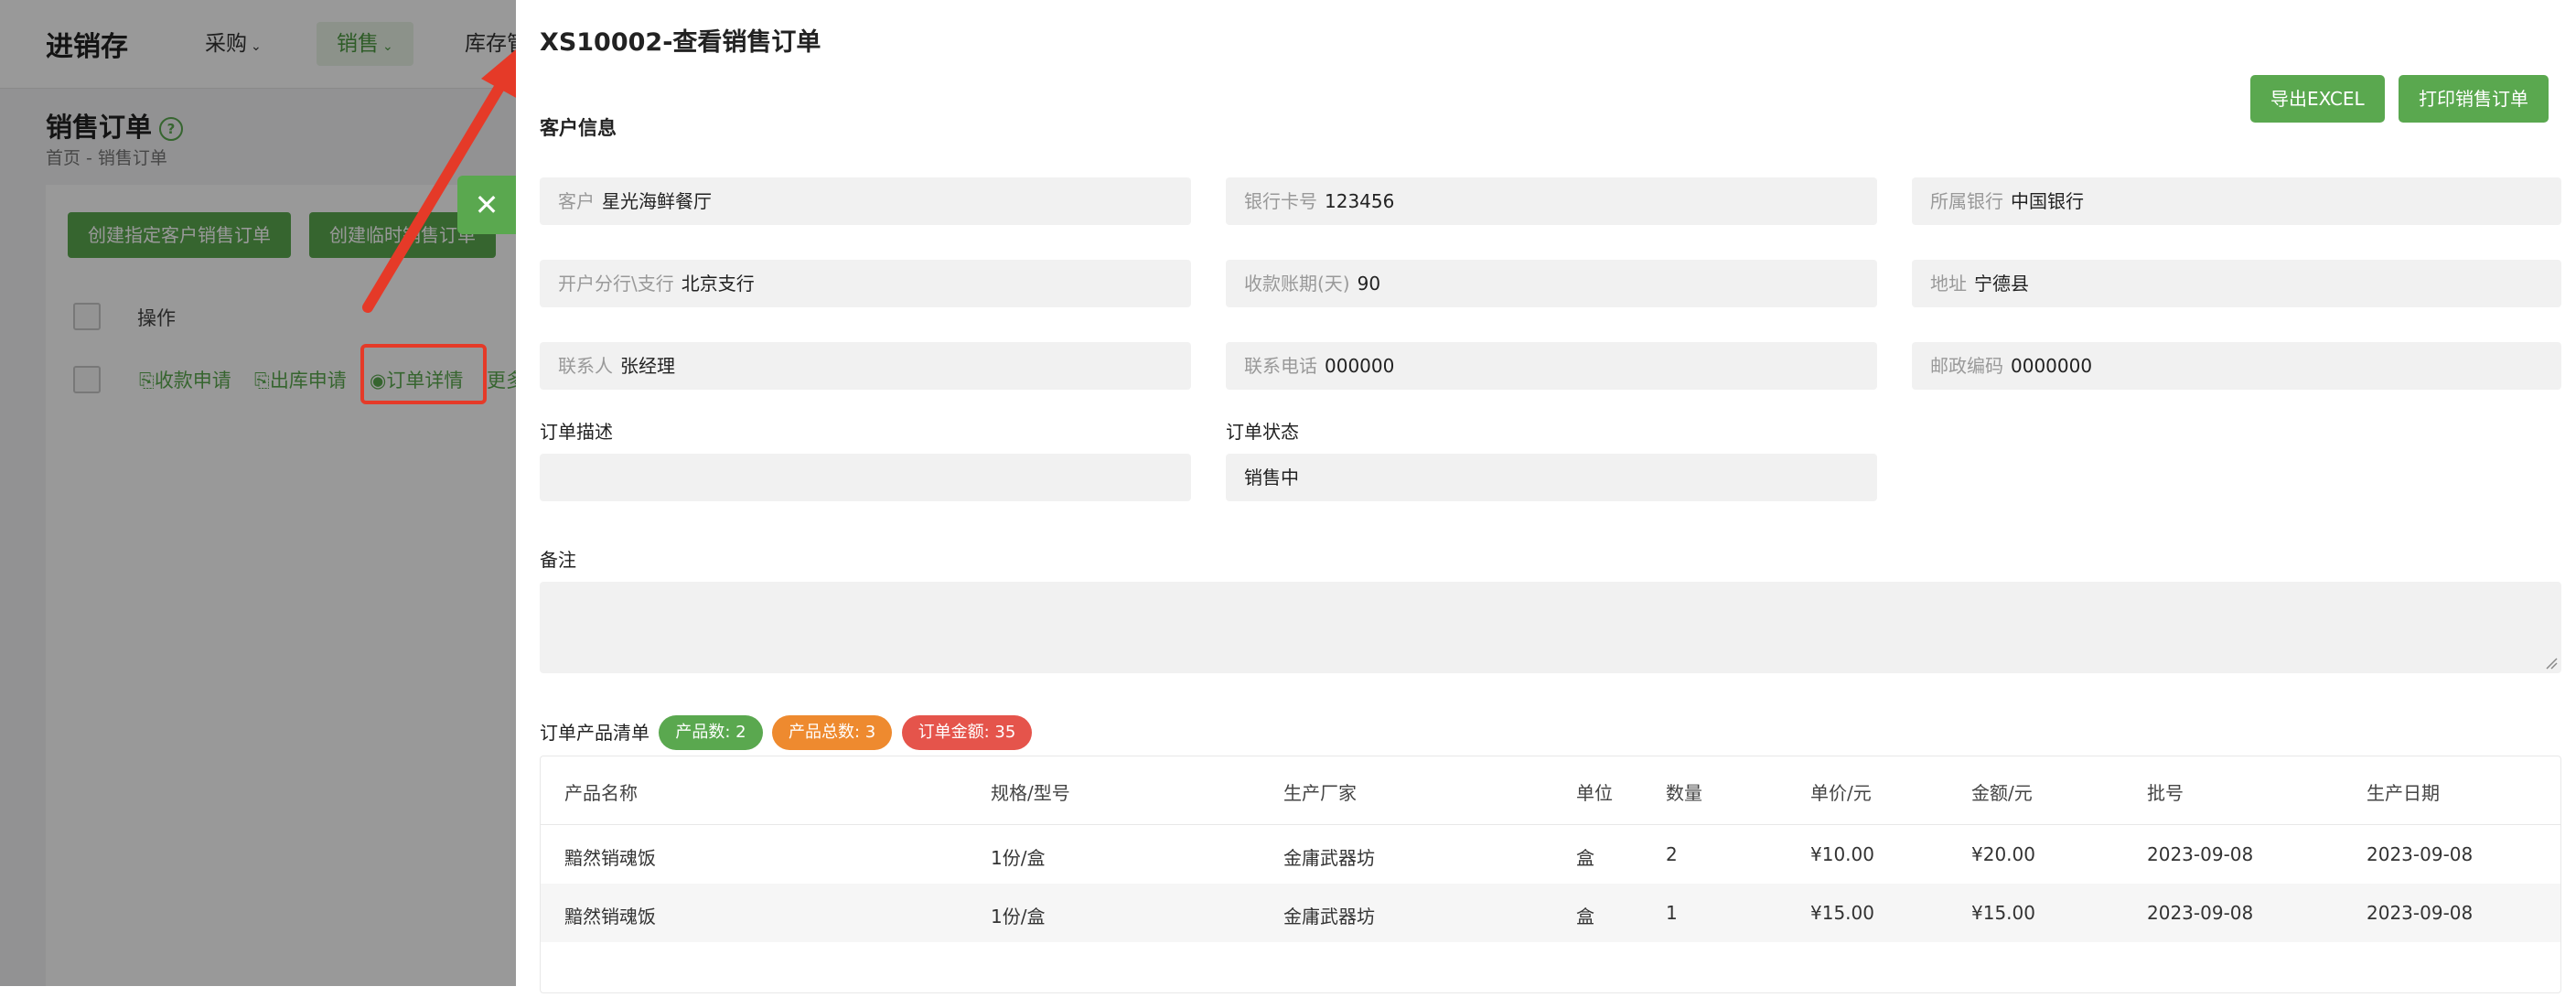  I want to click on drawer-title: XS10002-查看销售订单, so click(681, 42).